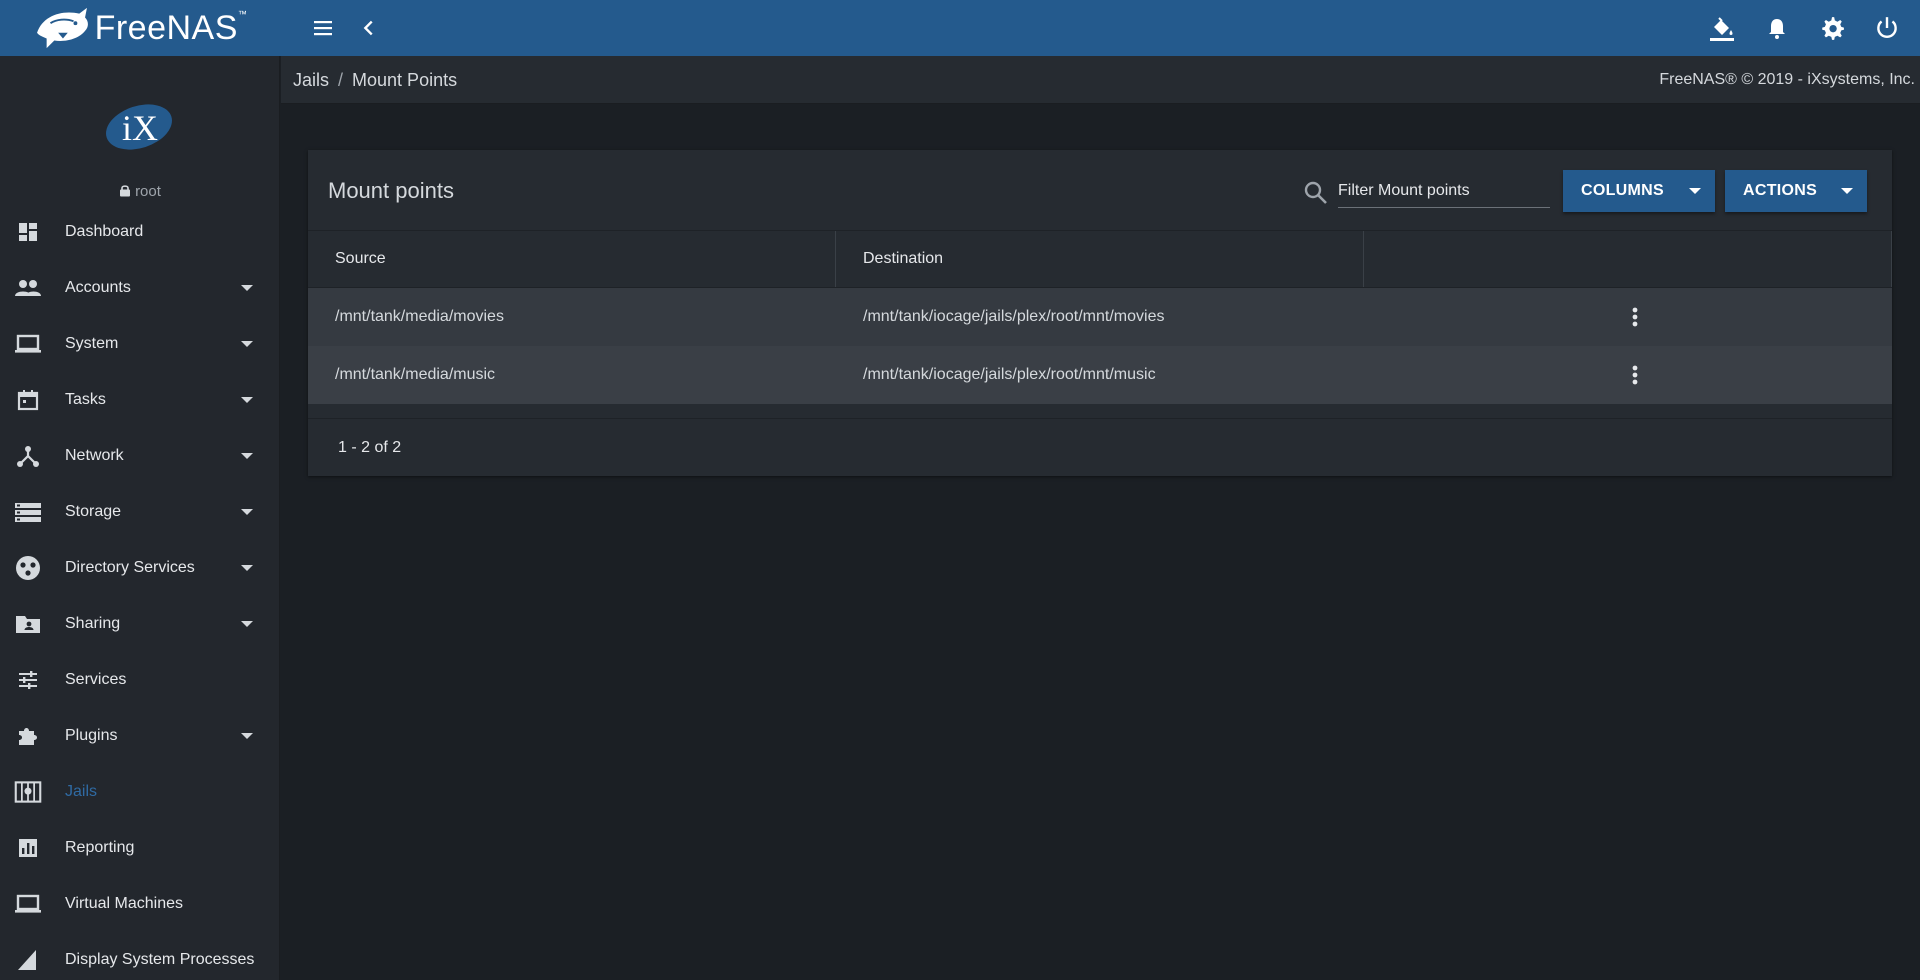  Describe the element at coordinates (85, 399) in the screenshot. I see `sidebar-item-label: Tasks` at that location.